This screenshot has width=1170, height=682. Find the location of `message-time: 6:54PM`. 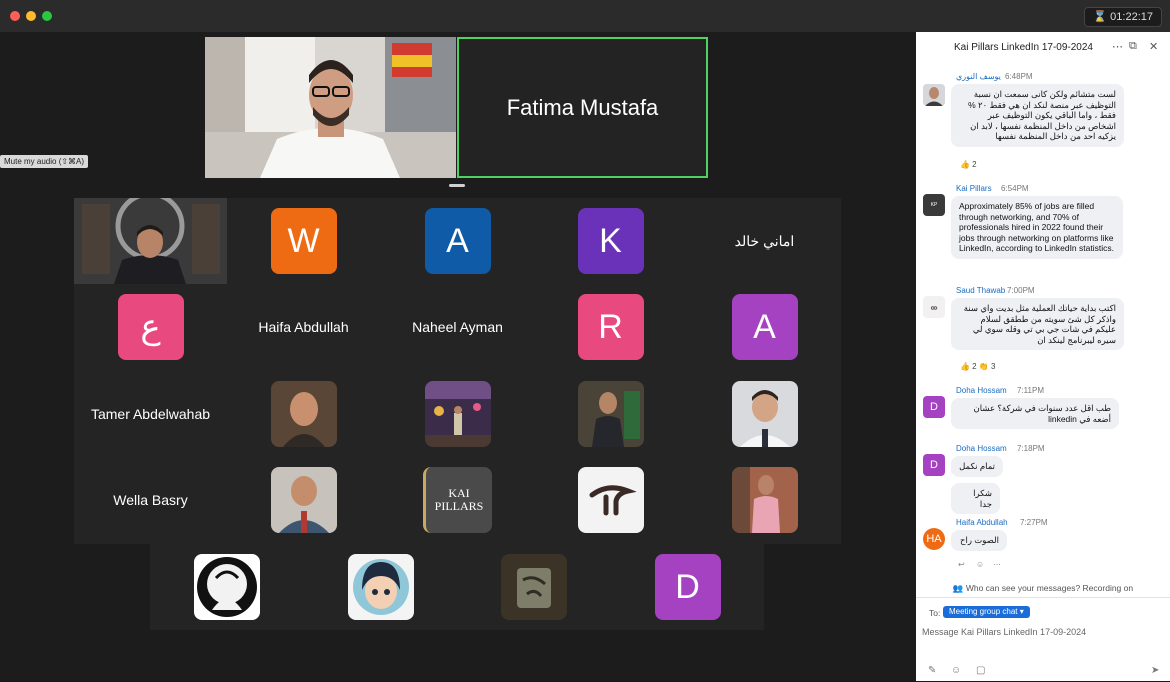

message-time: 6:54PM is located at coordinates (1015, 188).